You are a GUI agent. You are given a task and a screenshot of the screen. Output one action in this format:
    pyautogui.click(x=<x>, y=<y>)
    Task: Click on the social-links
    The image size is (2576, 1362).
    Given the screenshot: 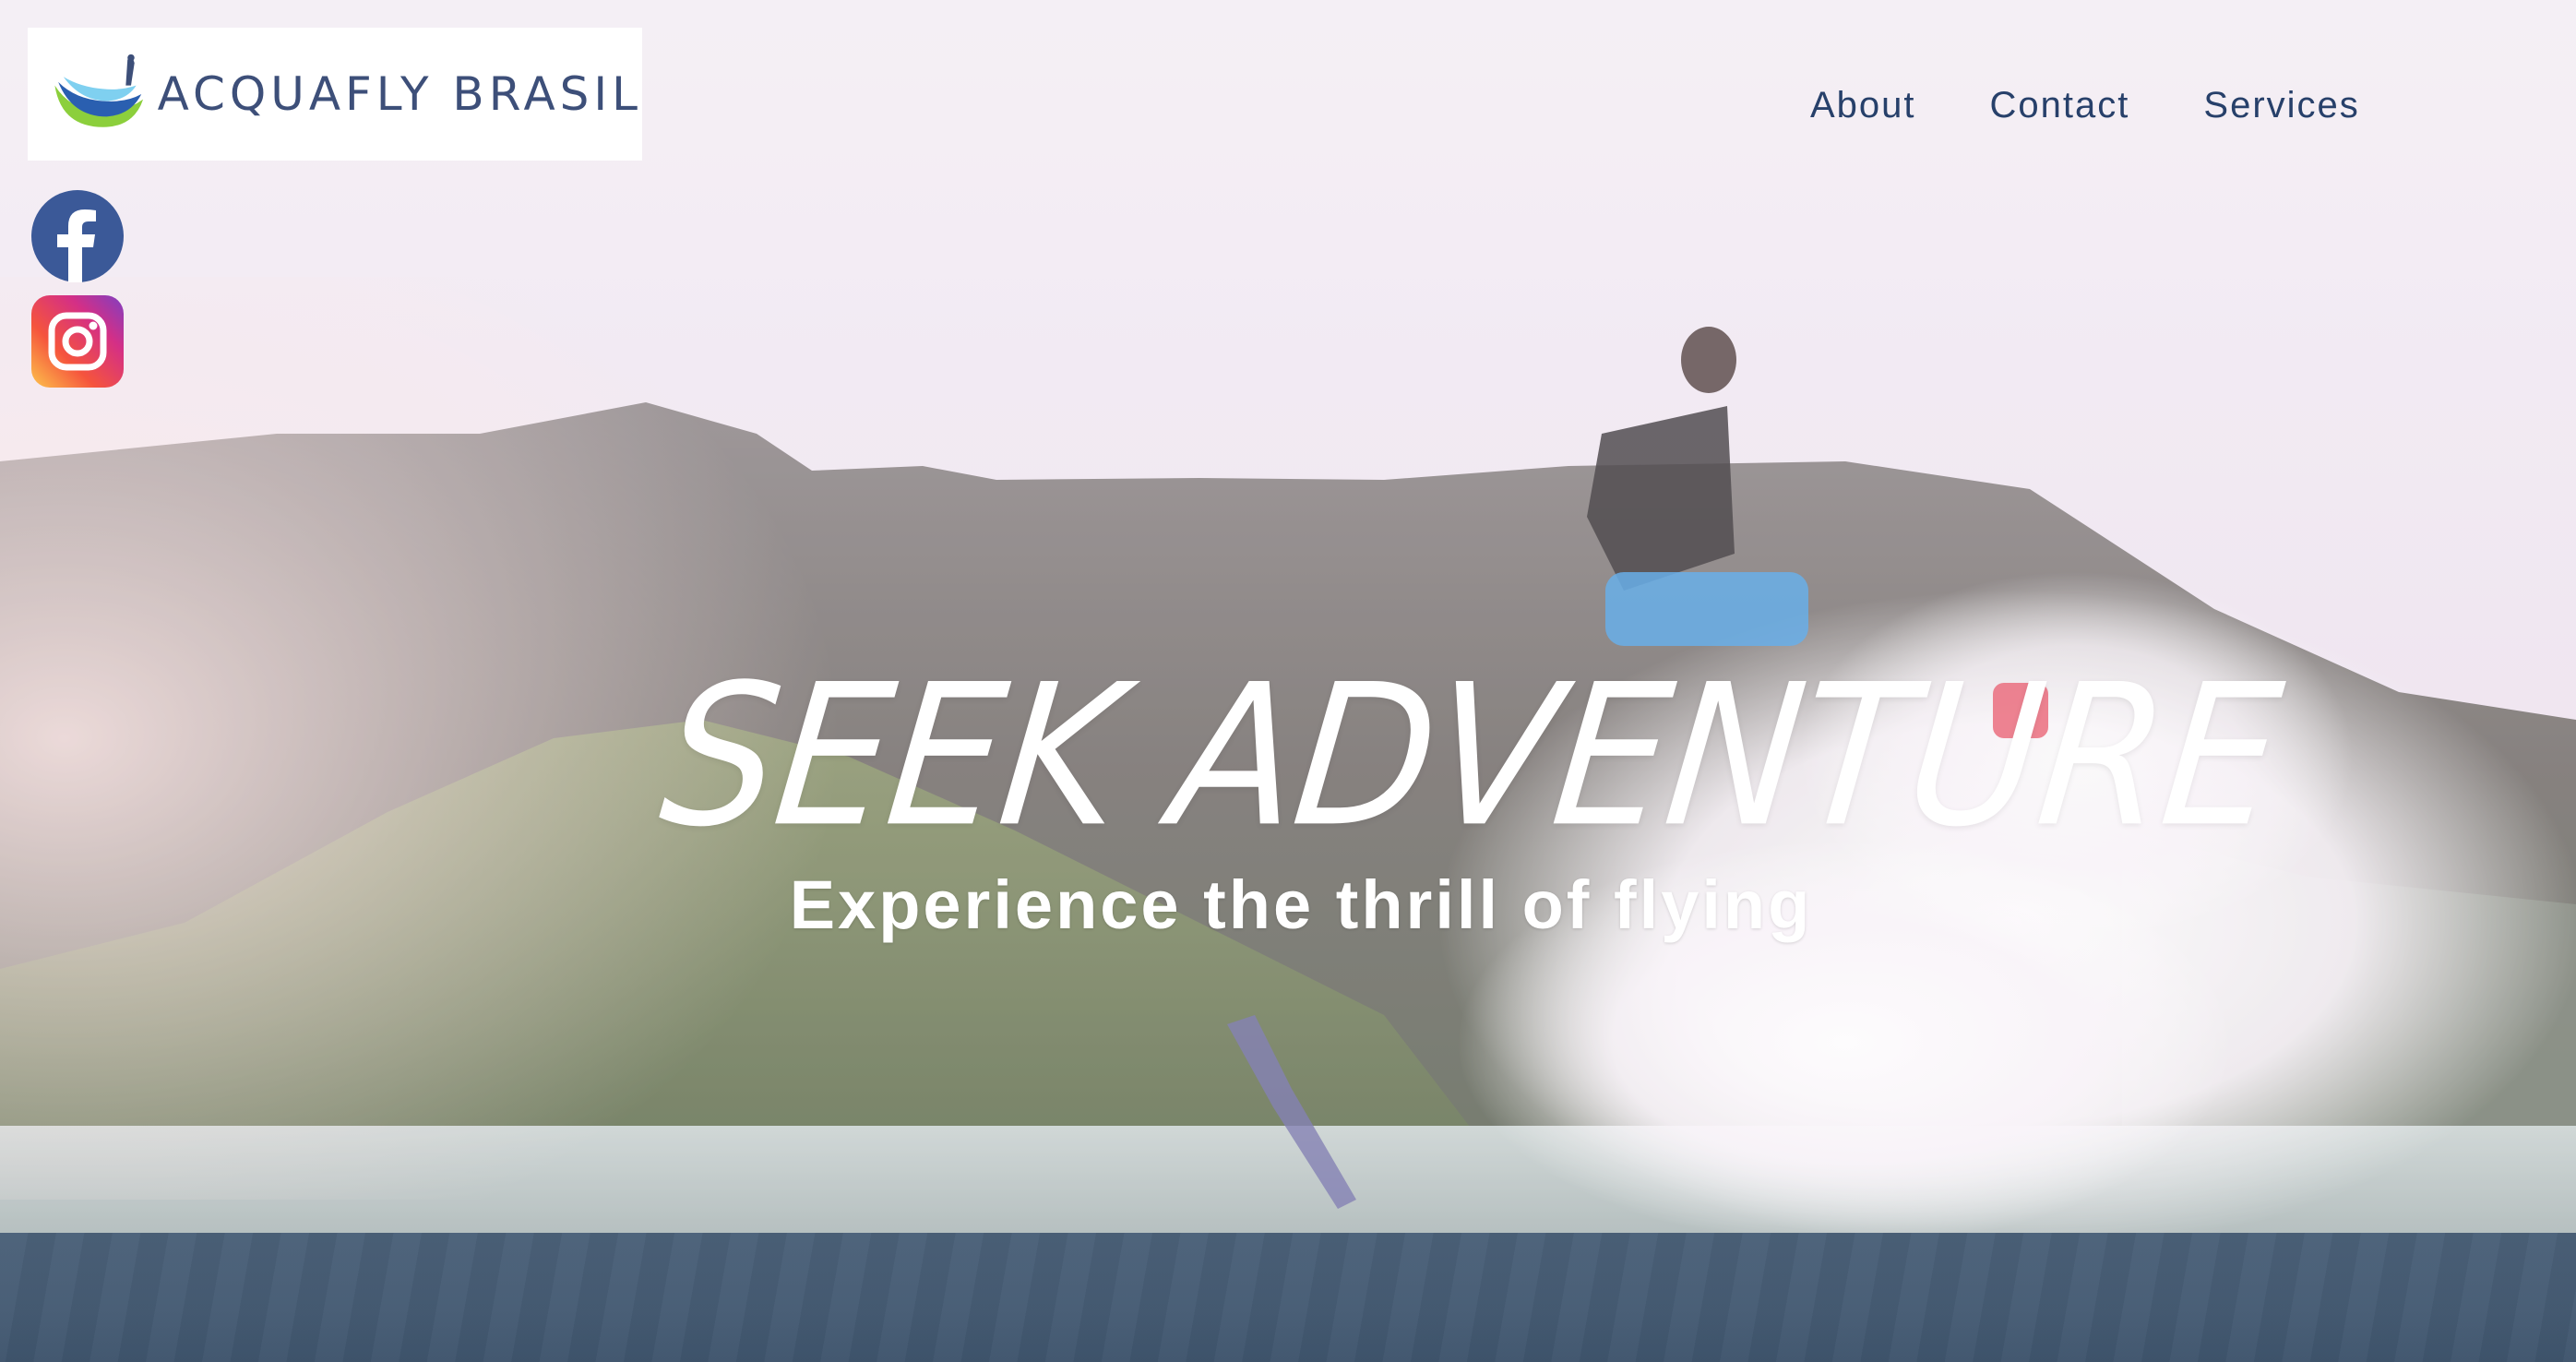 What is the action you would take?
    pyautogui.click(x=77, y=295)
    